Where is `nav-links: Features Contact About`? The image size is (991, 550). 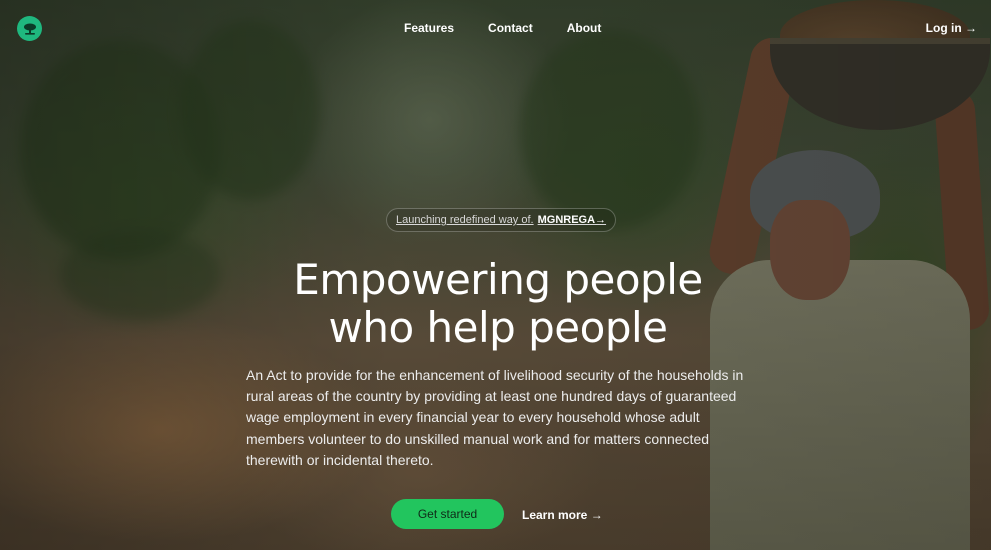 nav-links: Features Contact About is located at coordinates (519, 28).